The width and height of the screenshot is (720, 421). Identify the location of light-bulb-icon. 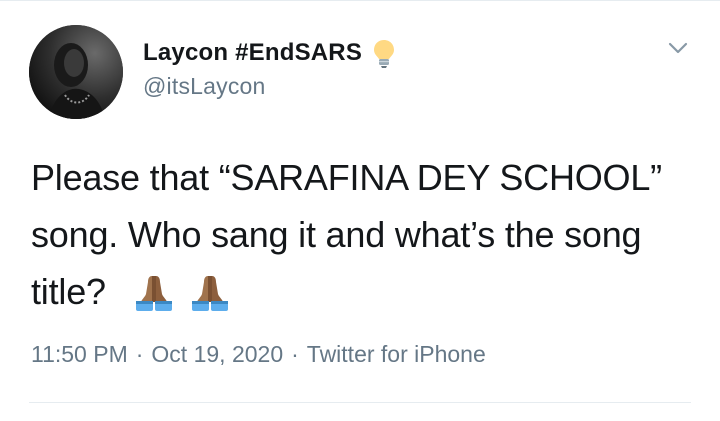
(384, 53).